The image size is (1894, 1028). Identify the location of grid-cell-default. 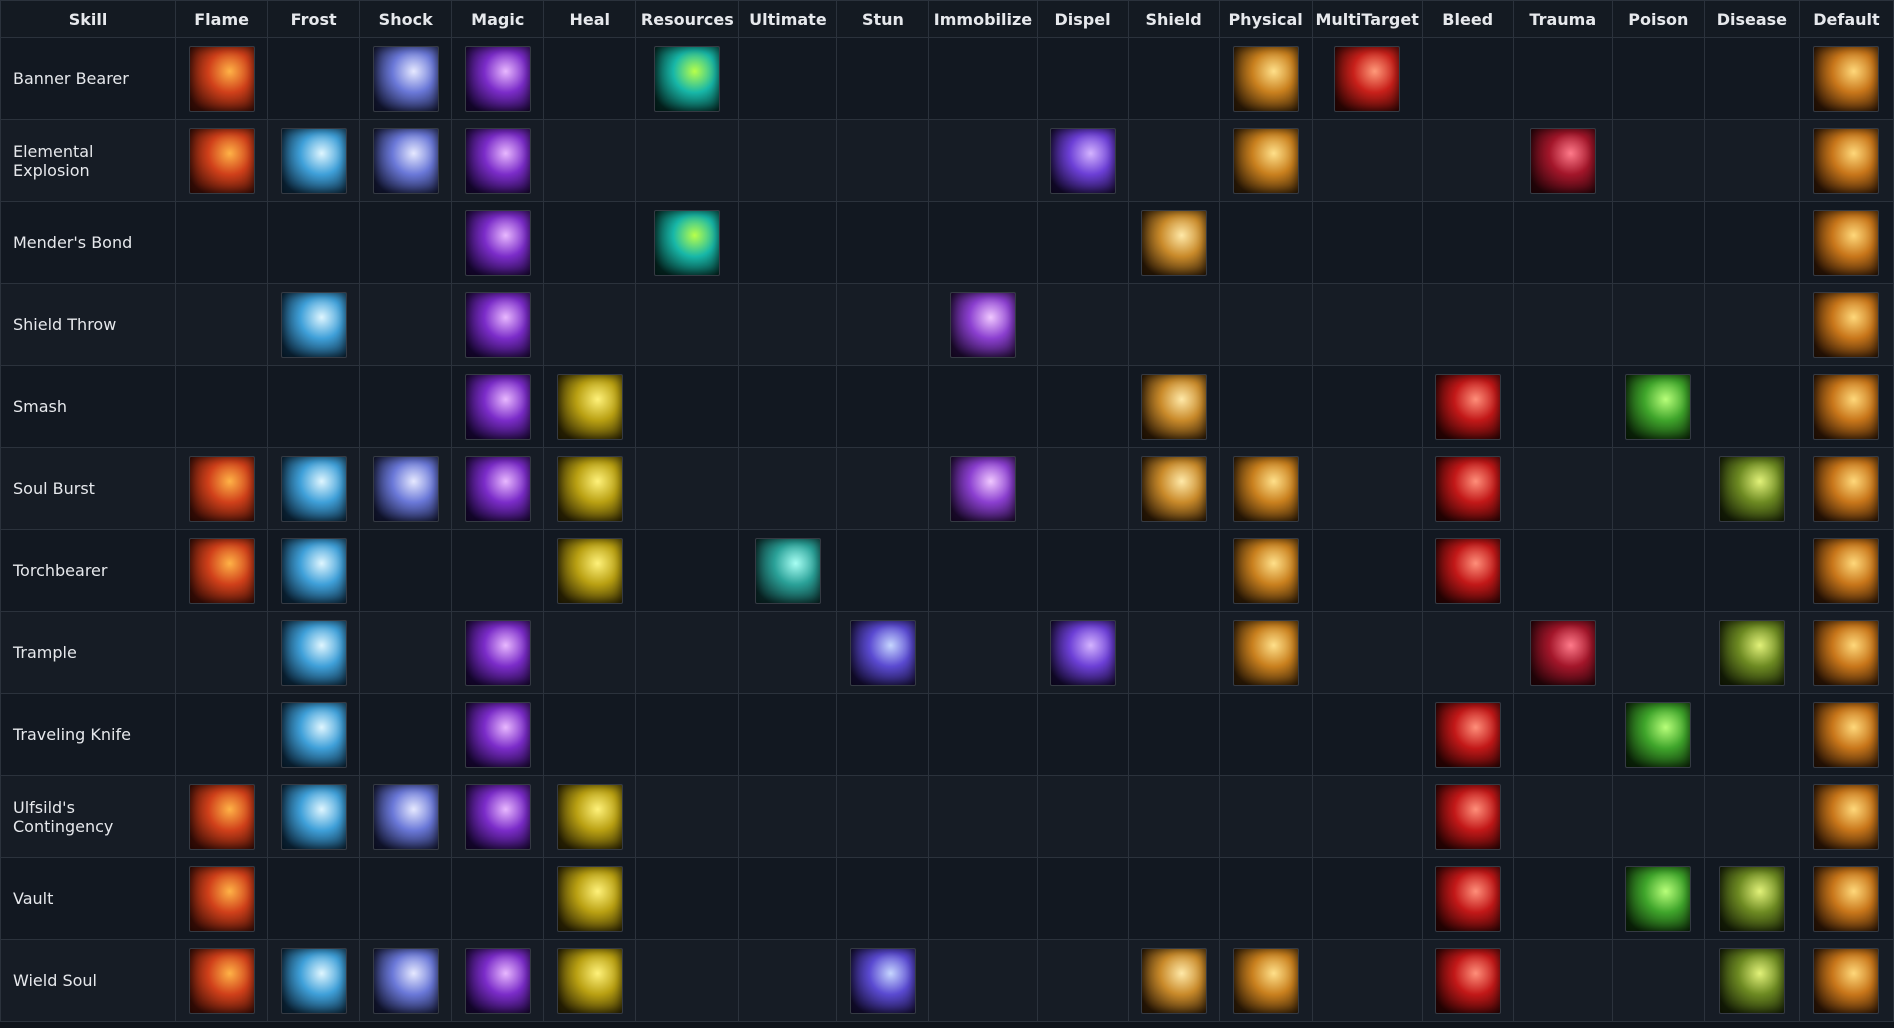
(1846, 324).